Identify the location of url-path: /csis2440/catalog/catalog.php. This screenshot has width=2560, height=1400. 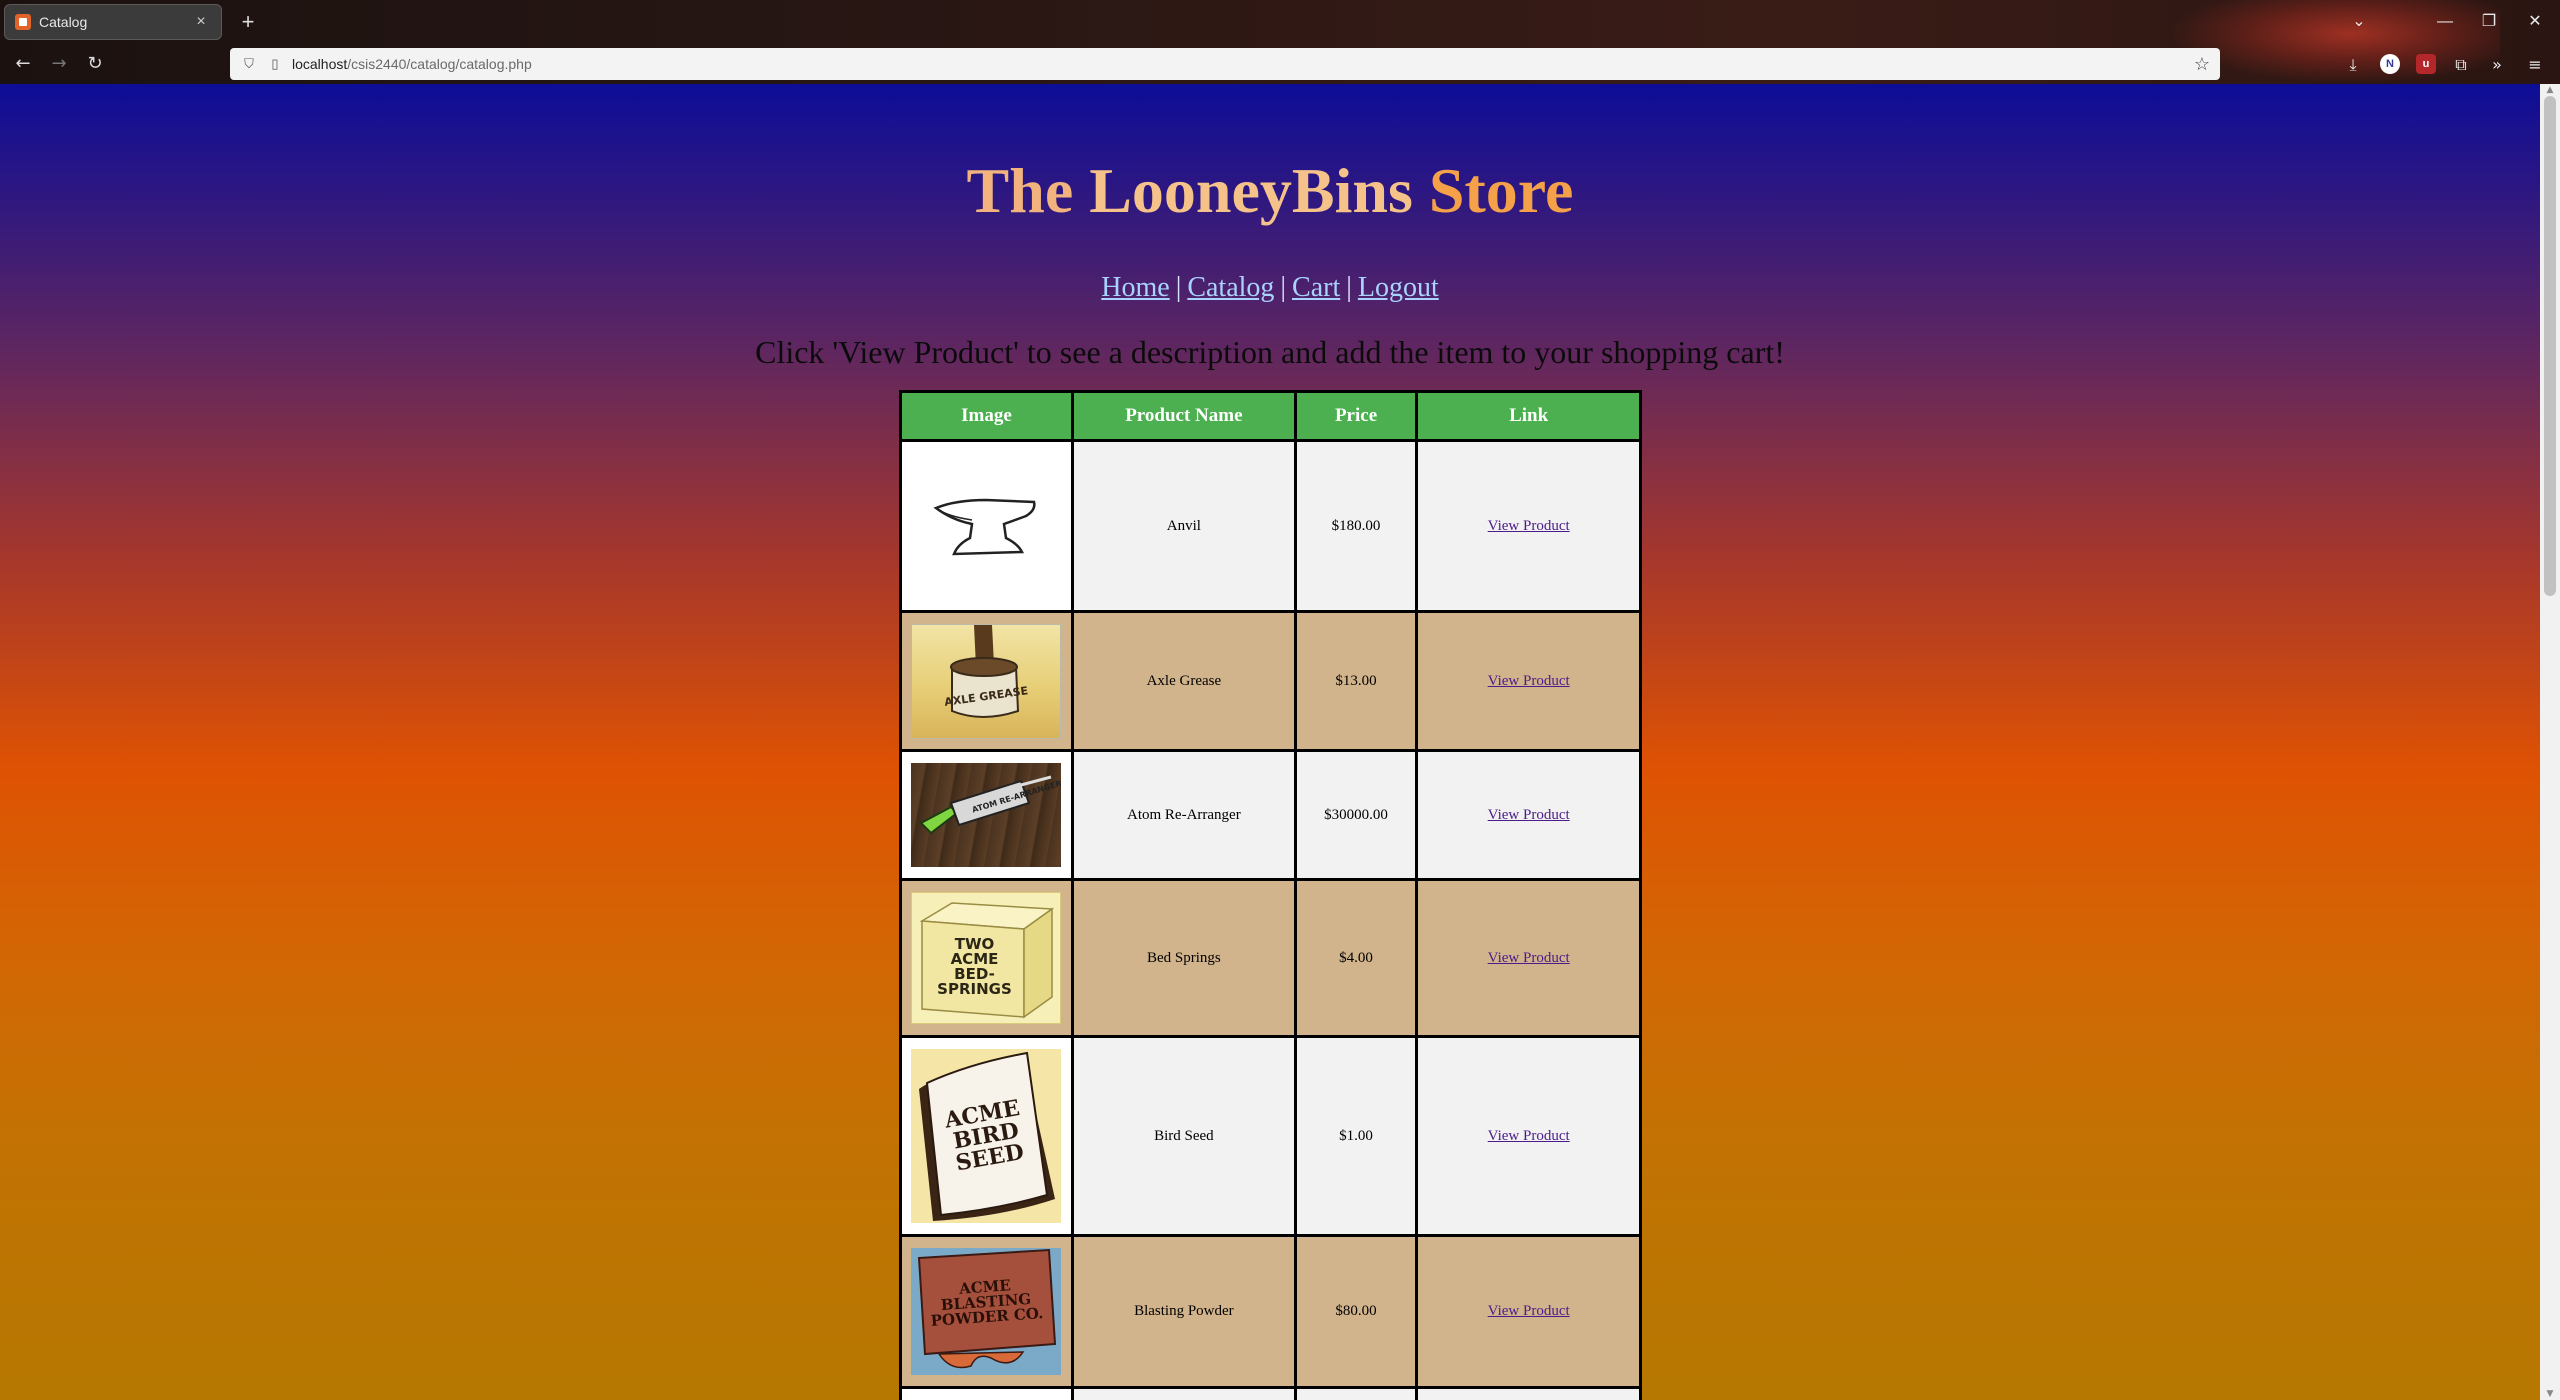
(439, 64).